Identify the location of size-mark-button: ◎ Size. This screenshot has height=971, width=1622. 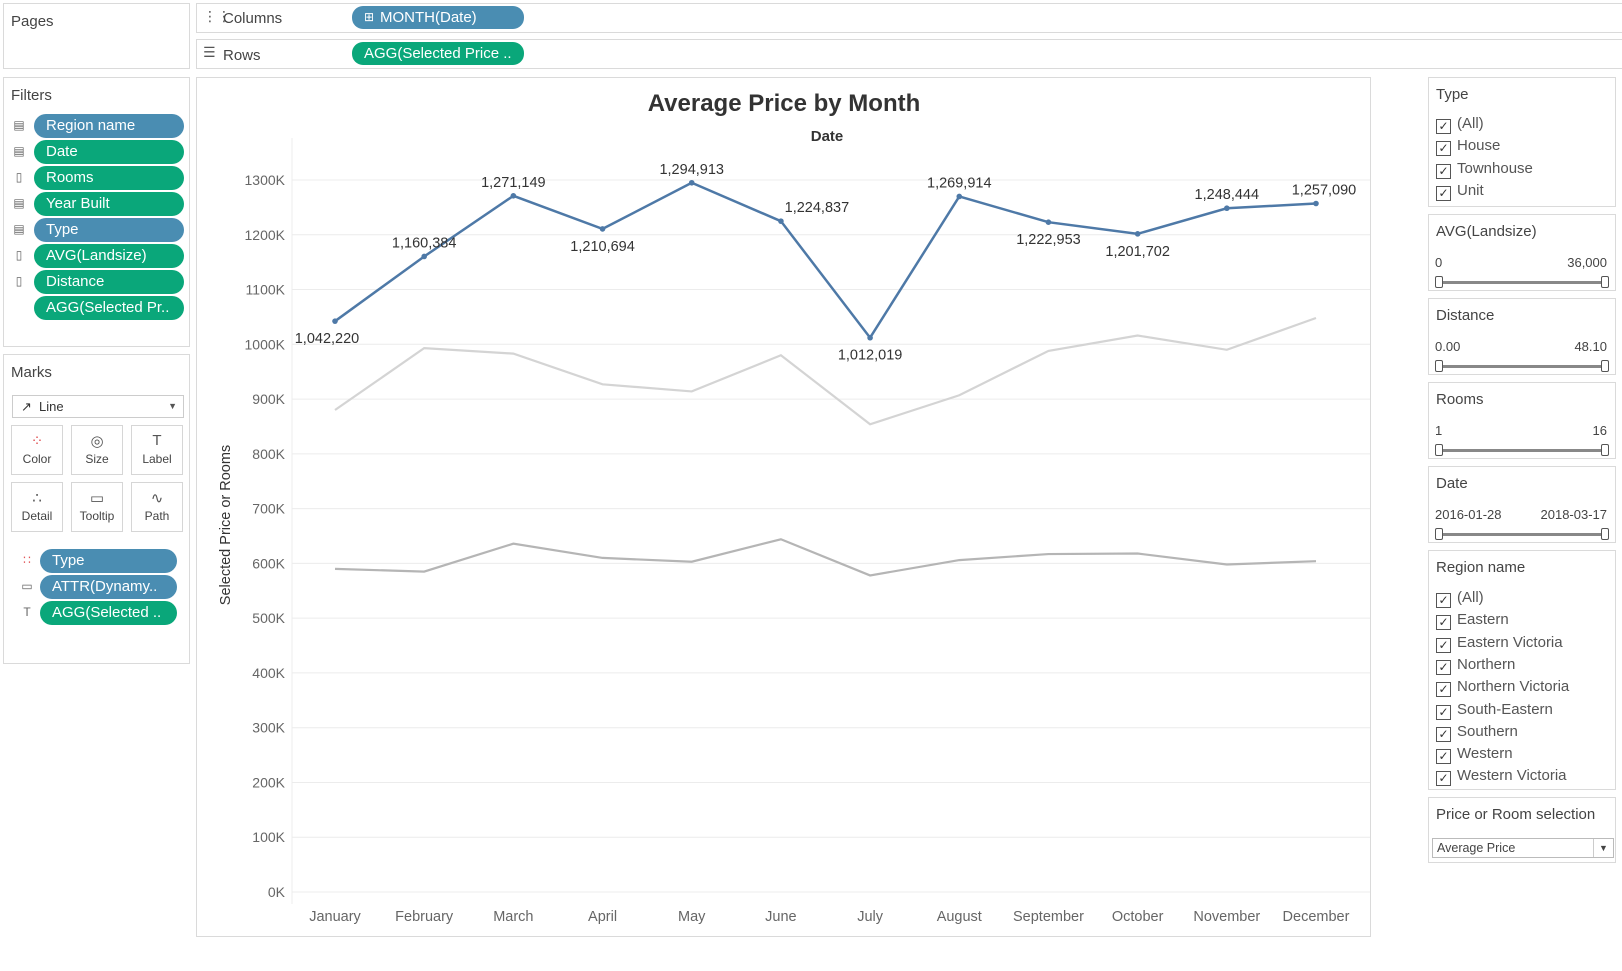
(97, 450).